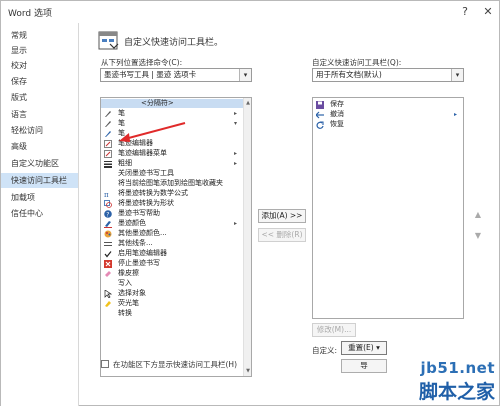 This screenshot has width=500, height=406. I want to click on list-item: 墨迹颜色 ▸, so click(172, 223).